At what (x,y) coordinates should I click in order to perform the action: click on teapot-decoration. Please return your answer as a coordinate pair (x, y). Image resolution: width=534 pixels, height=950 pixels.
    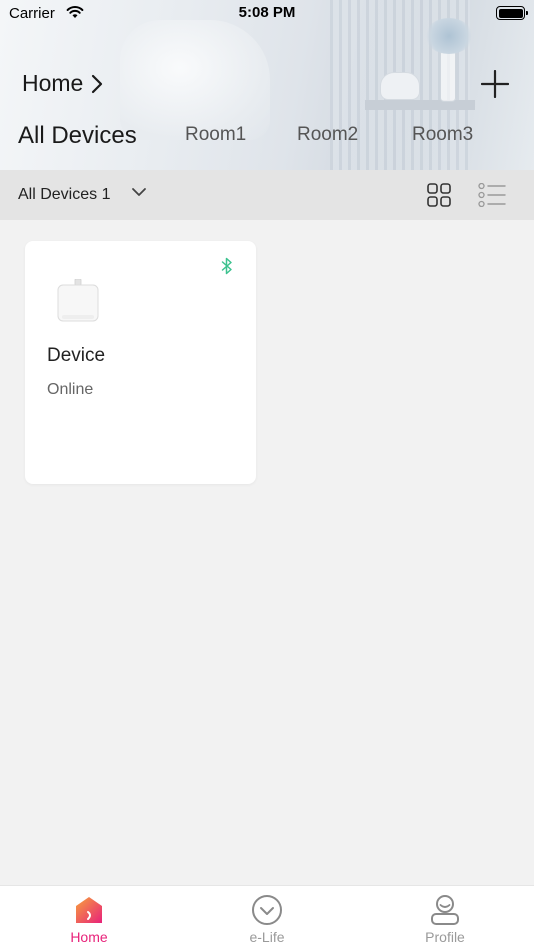
    Looking at the image, I should click on (400, 86).